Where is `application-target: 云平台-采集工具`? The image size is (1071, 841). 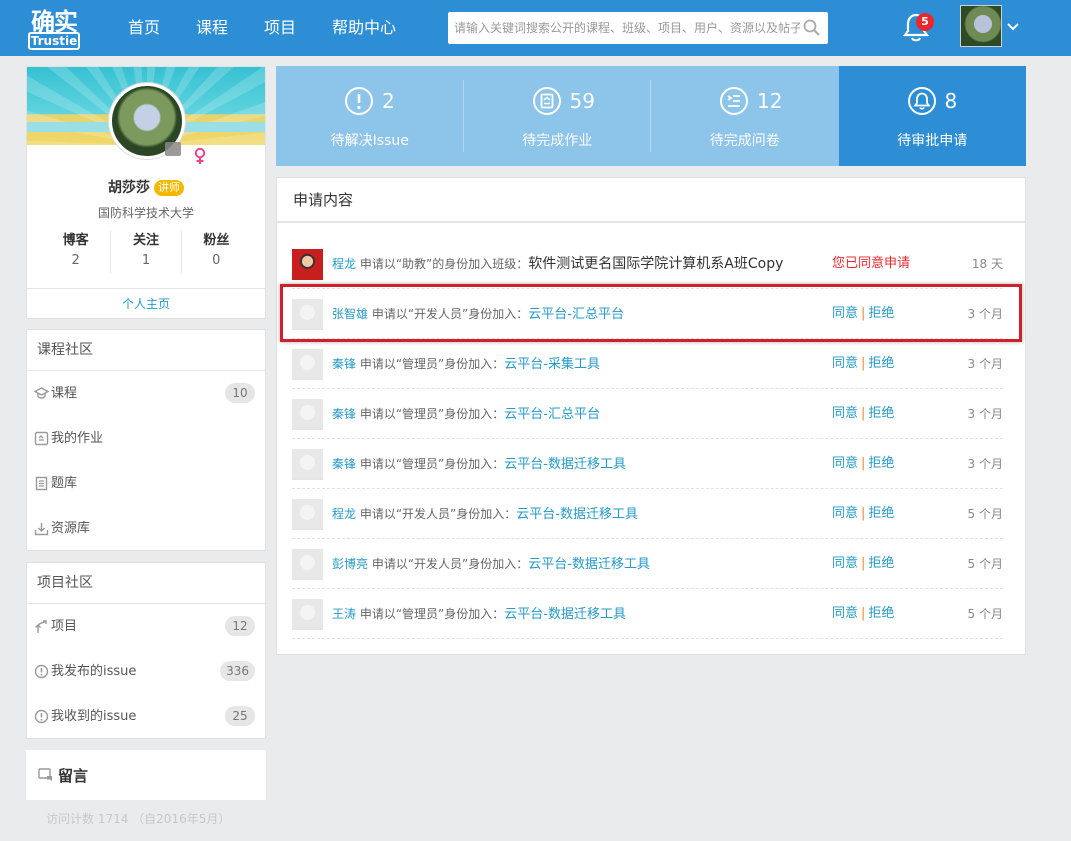 application-target: 云平台-采集工具 is located at coordinates (552, 364).